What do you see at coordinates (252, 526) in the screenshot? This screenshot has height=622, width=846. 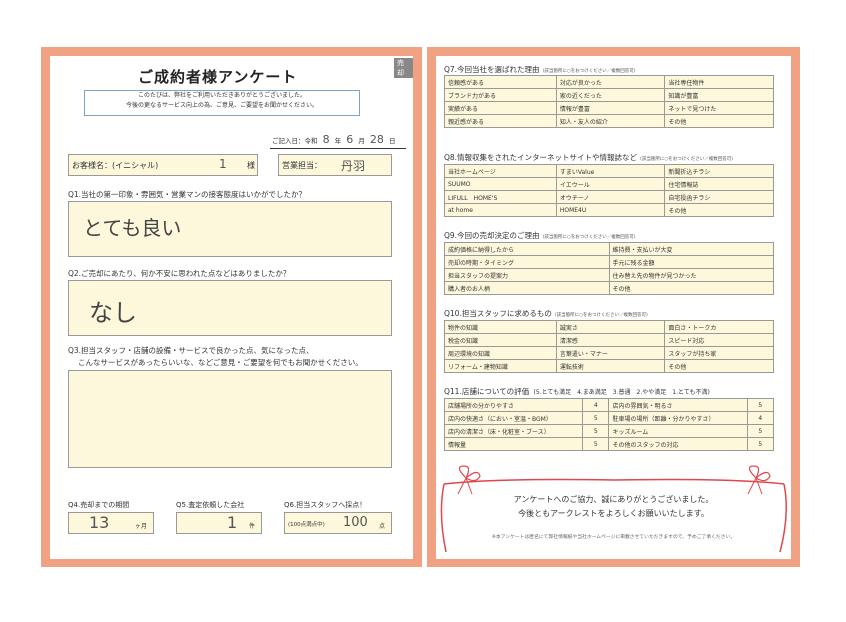 I see `q5-unit: 件` at bounding box center [252, 526].